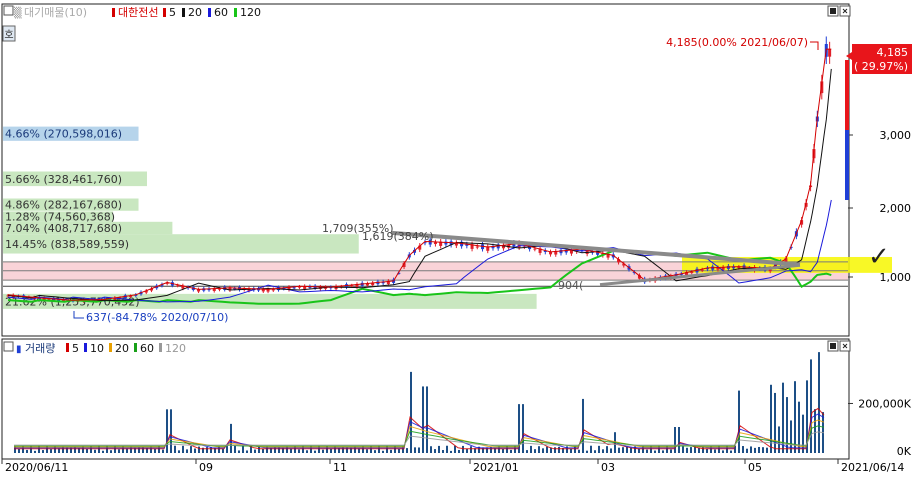 This screenshot has width=915, height=478. I want to click on x-tick-label: 2021/06/14, so click(872, 467).